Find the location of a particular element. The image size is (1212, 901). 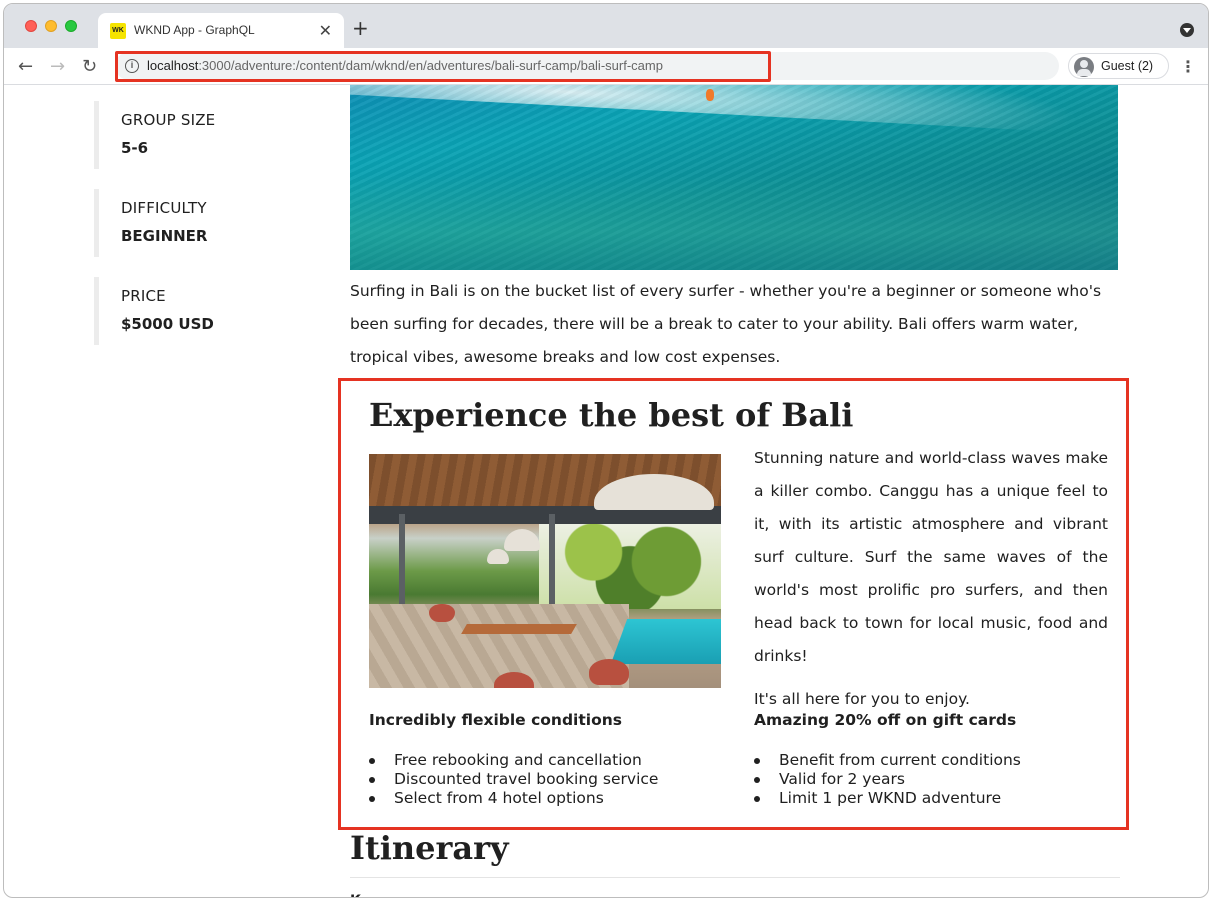

list-item: Select from 4 hotel options is located at coordinates (544, 798).